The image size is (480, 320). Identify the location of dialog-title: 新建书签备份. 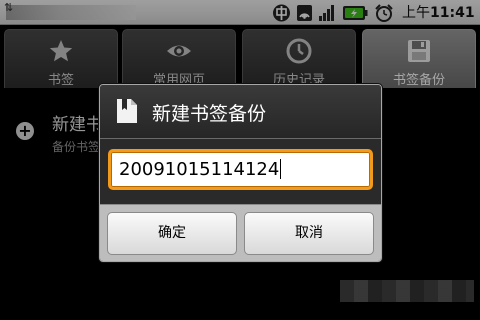
(209, 114).